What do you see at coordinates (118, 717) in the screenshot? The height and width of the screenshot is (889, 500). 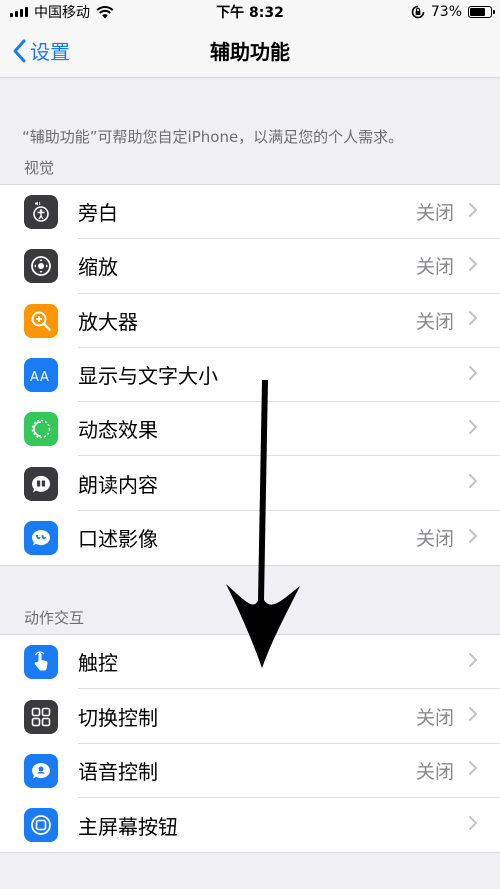 I see `row-label: 切换控制` at bounding box center [118, 717].